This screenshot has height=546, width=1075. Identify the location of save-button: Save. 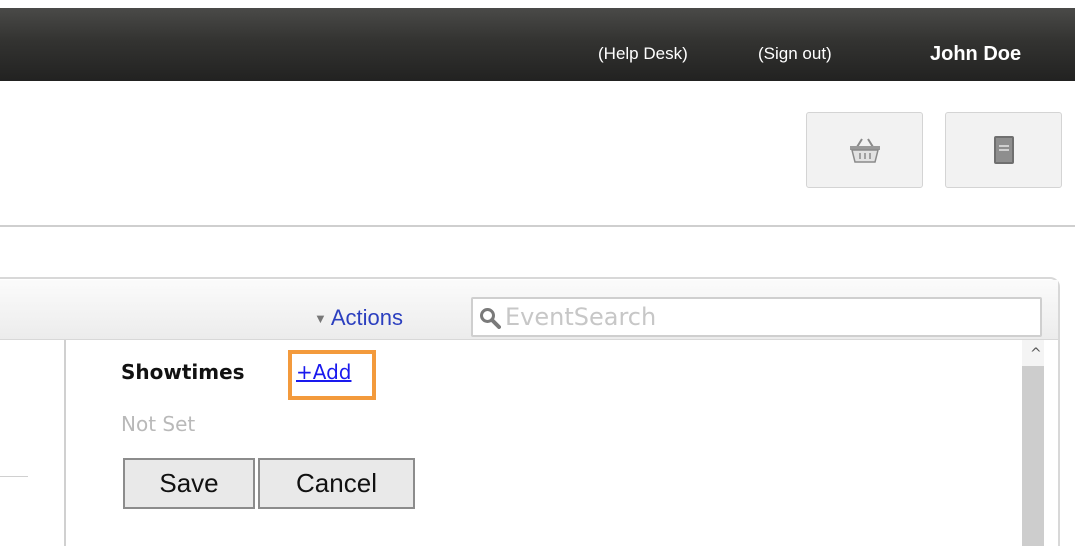
(189, 483).